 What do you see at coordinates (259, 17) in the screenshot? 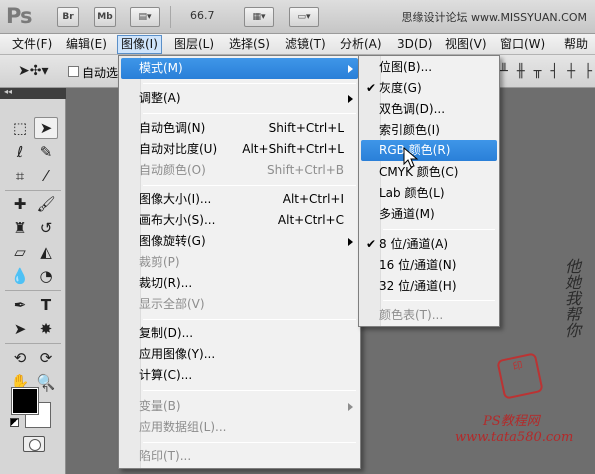
I see `arrange-documents-button: ▦▾` at bounding box center [259, 17].